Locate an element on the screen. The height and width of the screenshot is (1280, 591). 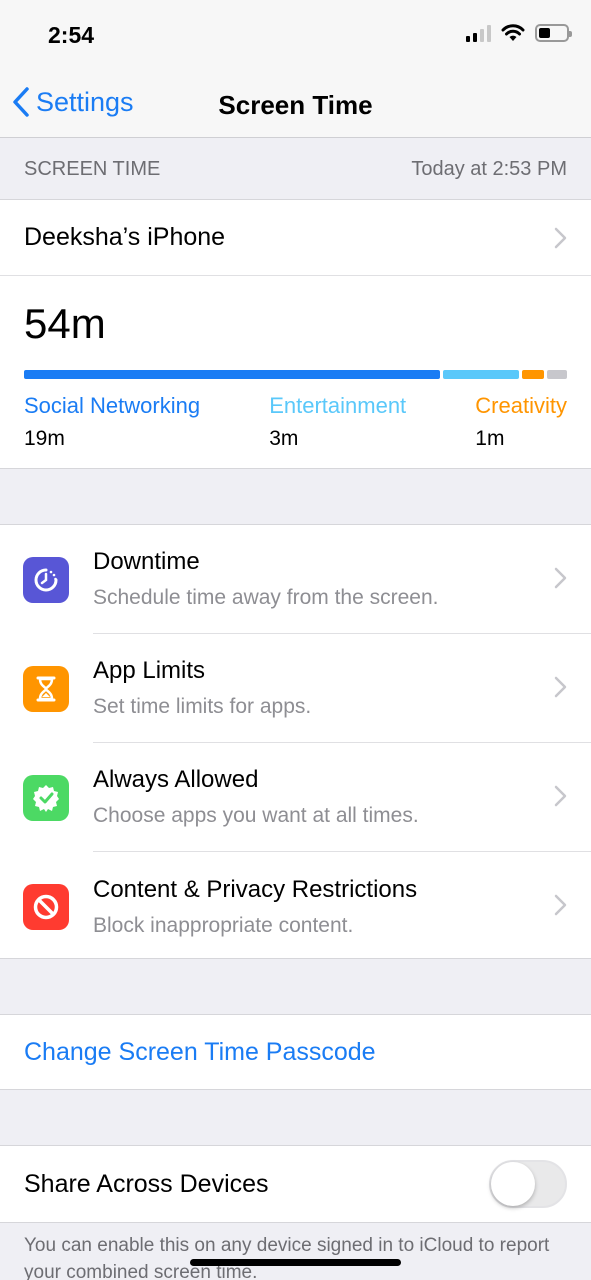
category-creativity: Creativity 1m is located at coordinates (521, 422).